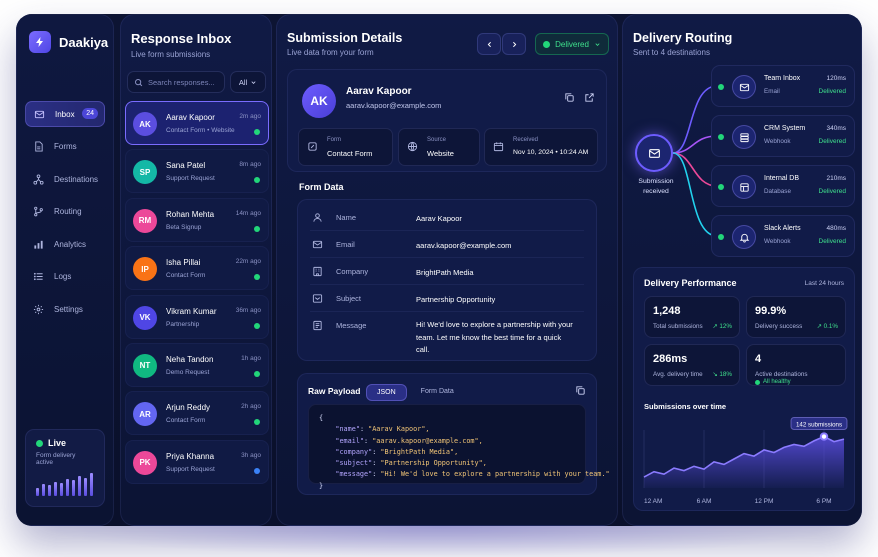 The height and width of the screenshot is (557, 878). I want to click on field-row-company: Company BrightPath Media, so click(447, 271).